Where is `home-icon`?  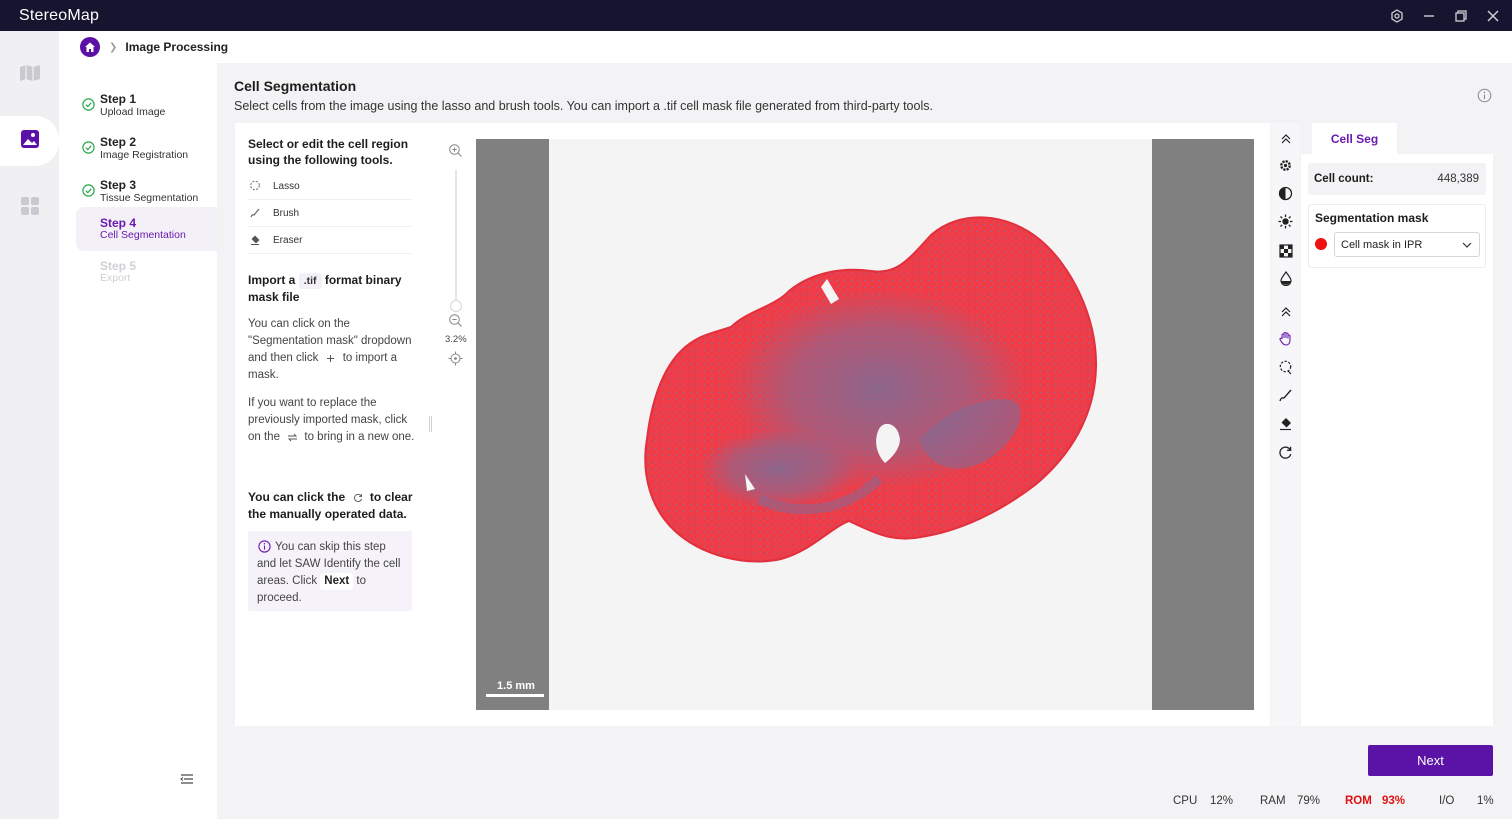
home-icon is located at coordinates (90, 47).